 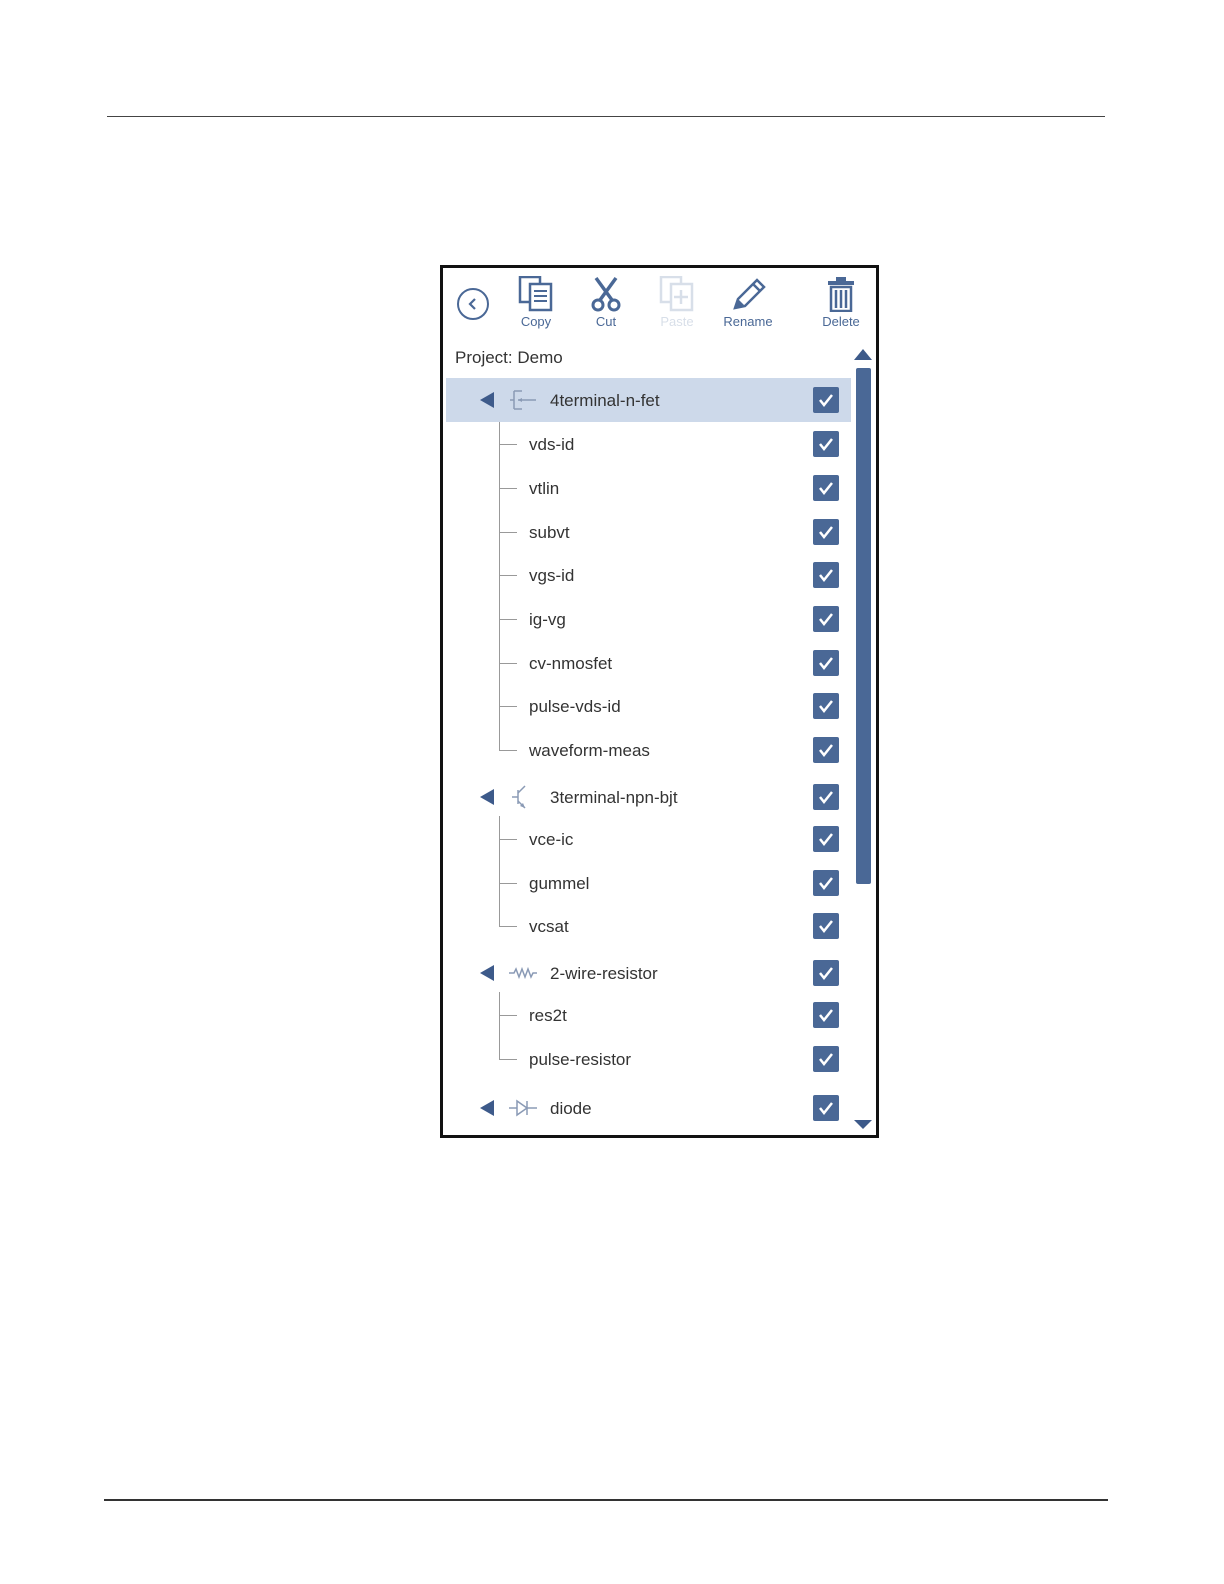 What do you see at coordinates (549, 532) in the screenshot?
I see `tree-item-label: subvt` at bounding box center [549, 532].